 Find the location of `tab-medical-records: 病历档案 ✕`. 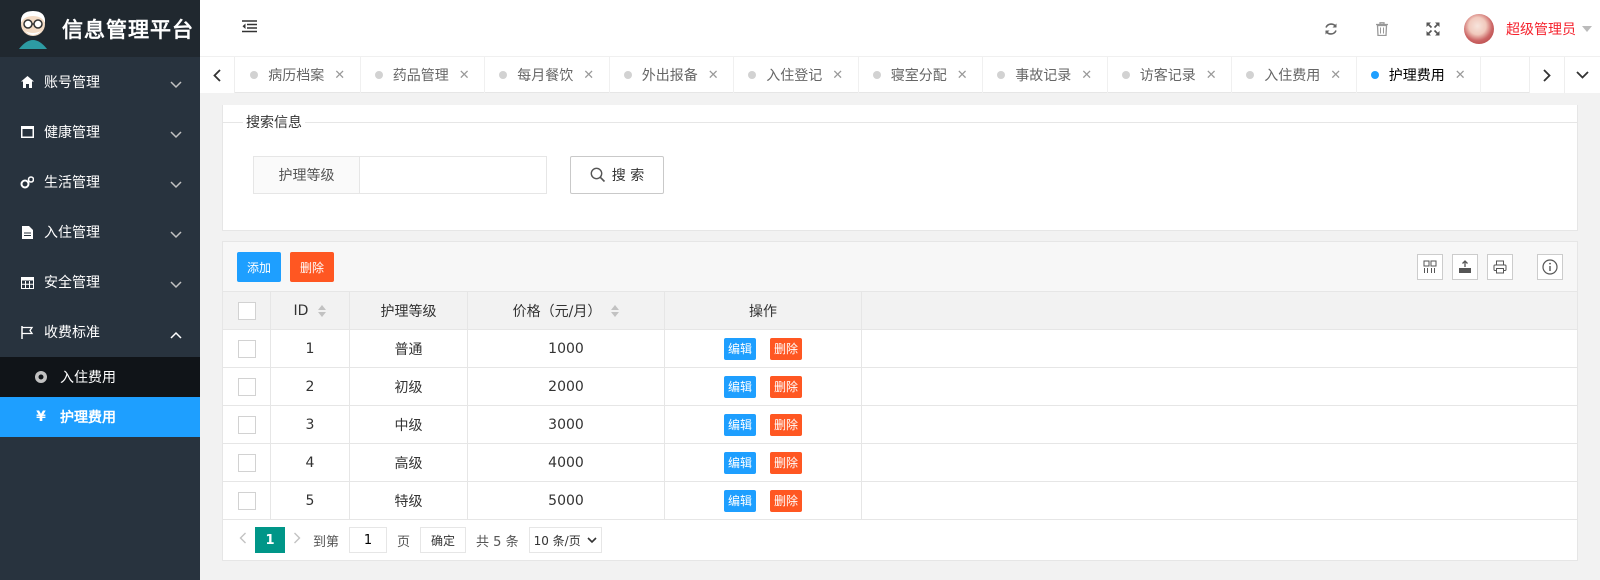

tab-medical-records: 病历档案 ✕ is located at coordinates (298, 75).